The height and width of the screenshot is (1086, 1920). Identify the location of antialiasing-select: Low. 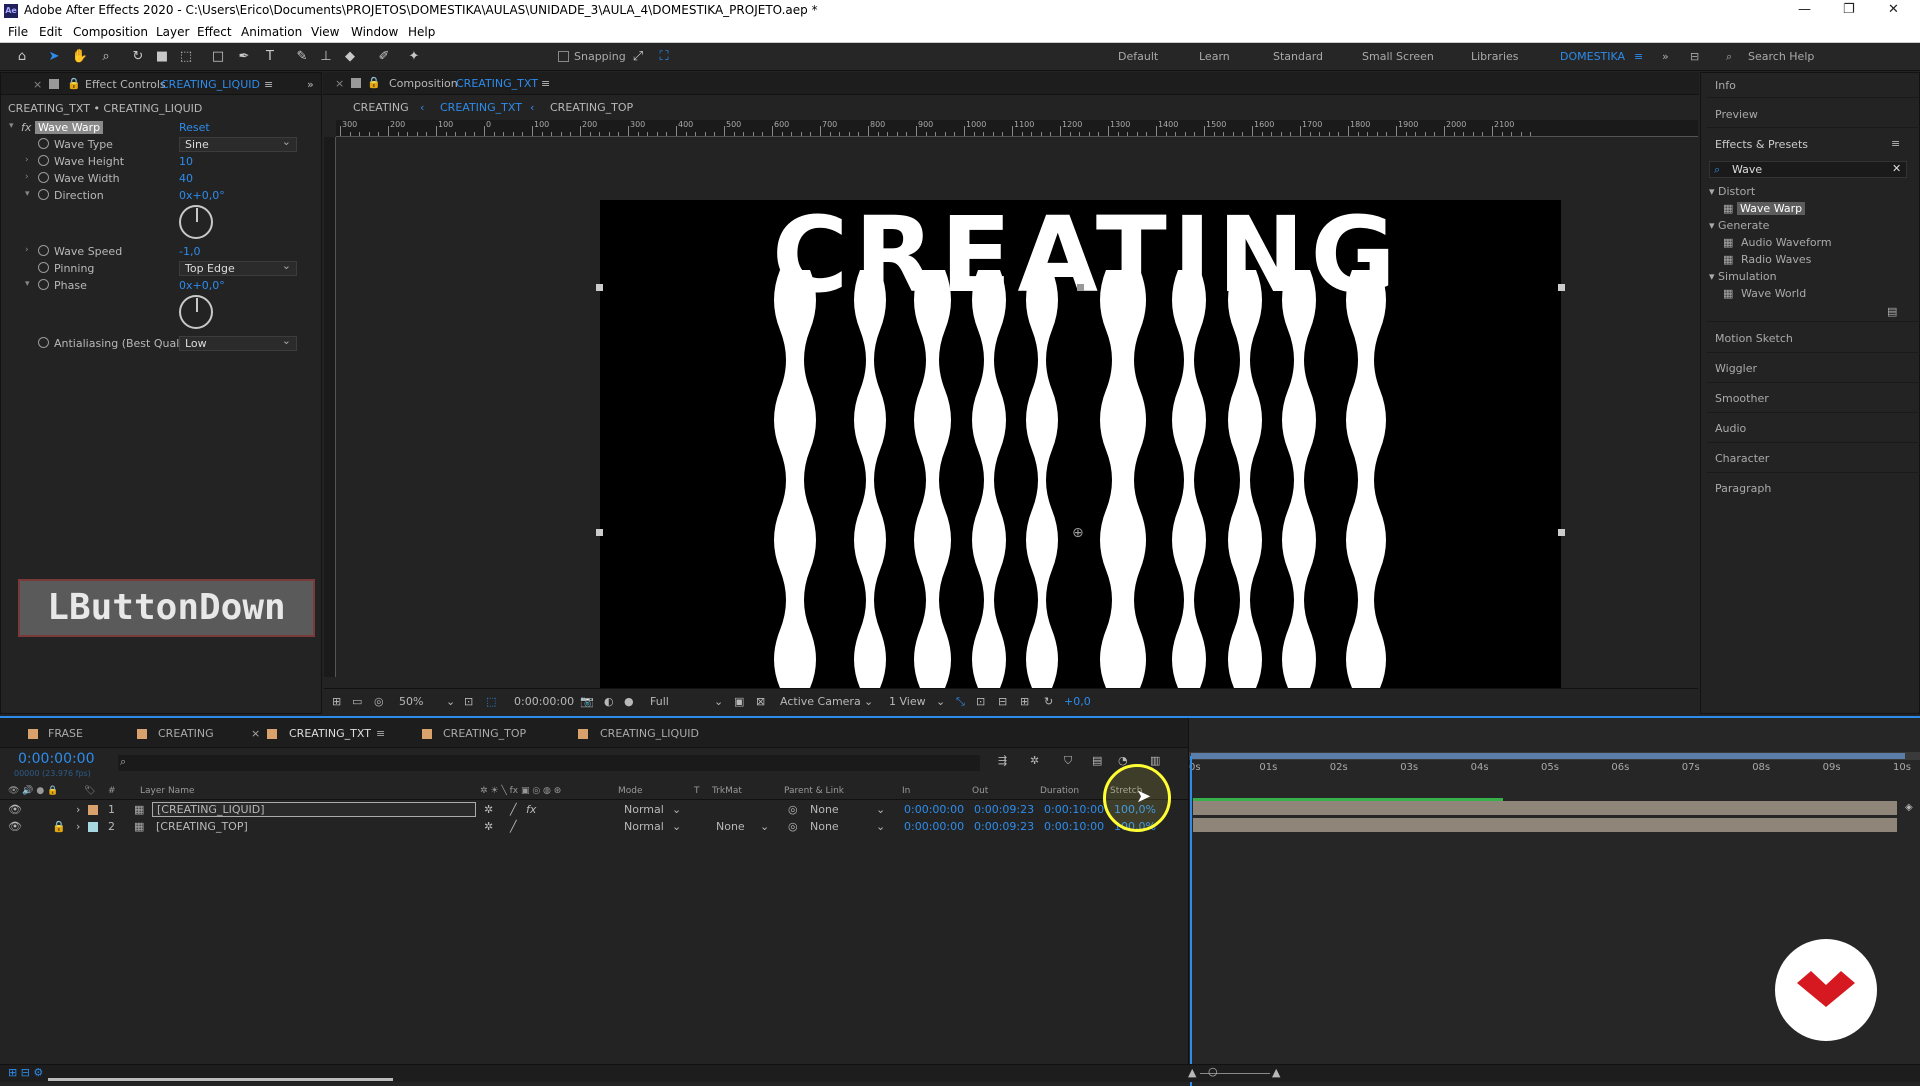
(238, 342).